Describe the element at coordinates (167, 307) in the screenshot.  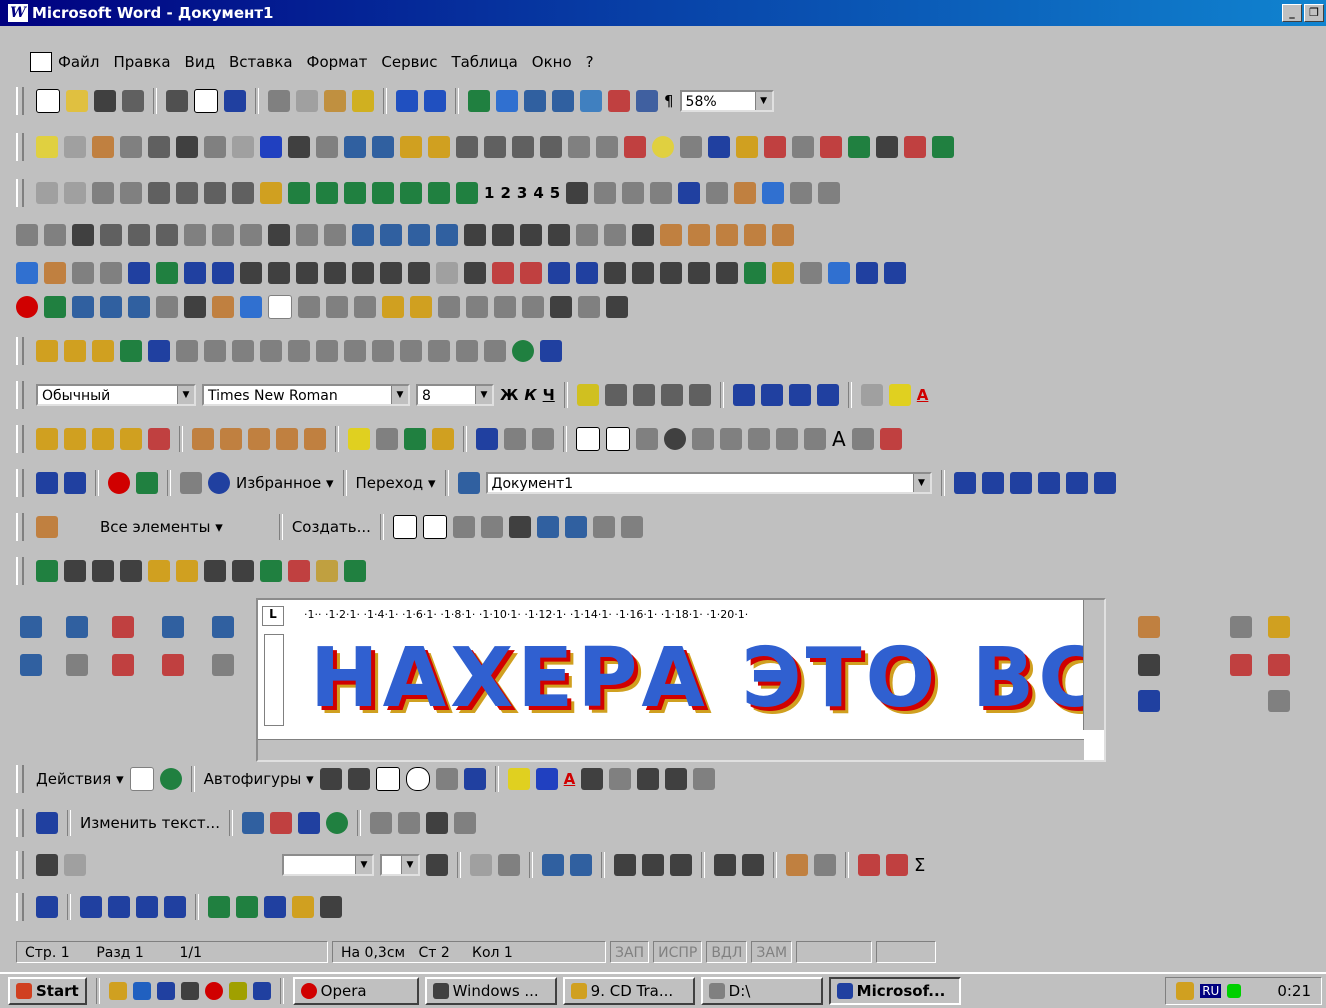
I see `help-icon` at that location.